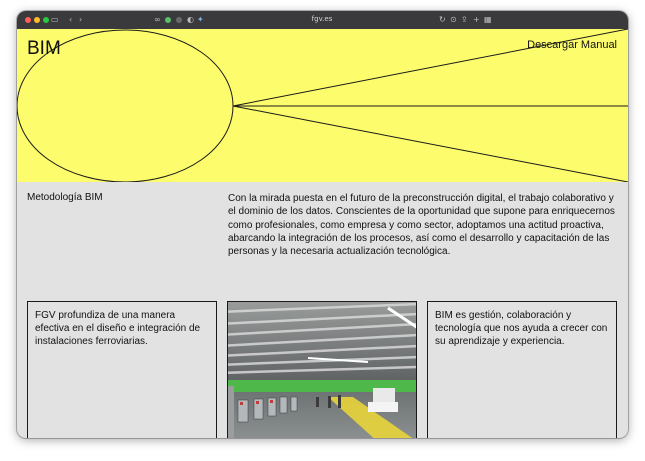 The height and width of the screenshot is (461, 645). What do you see at coordinates (37, 20) in the screenshot?
I see `minimize-window-button` at bounding box center [37, 20].